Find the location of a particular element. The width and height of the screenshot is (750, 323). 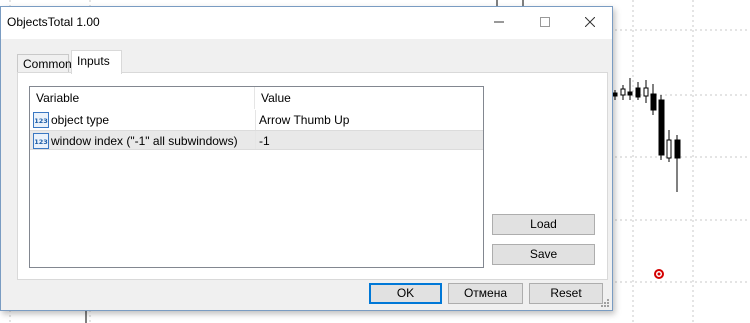

load-button: Load is located at coordinates (543, 224).